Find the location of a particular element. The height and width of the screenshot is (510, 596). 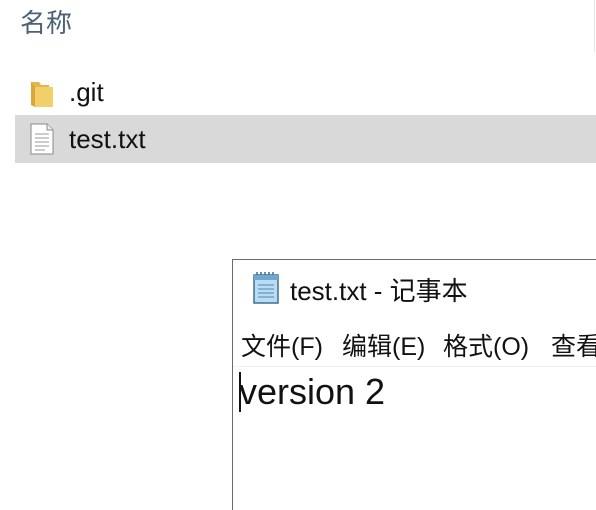

file-row-test-txt: test.txt is located at coordinates (305, 139).